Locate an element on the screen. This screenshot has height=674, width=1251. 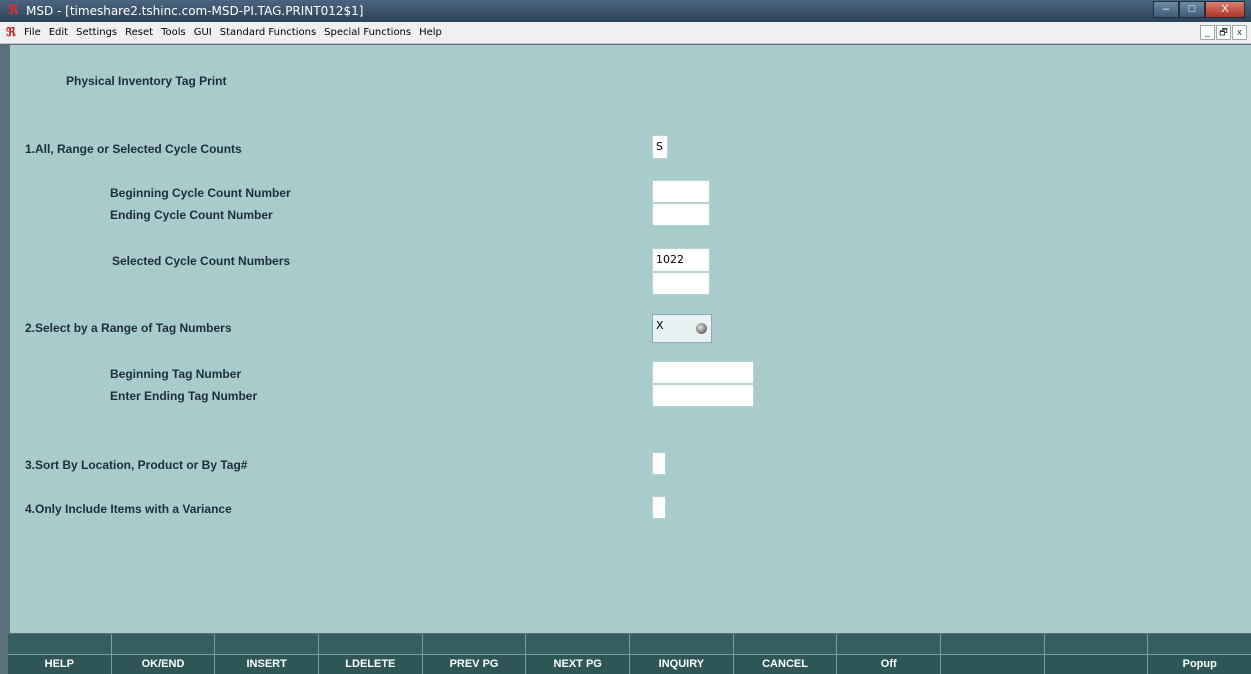
fkey-off: Off is located at coordinates (889, 654).